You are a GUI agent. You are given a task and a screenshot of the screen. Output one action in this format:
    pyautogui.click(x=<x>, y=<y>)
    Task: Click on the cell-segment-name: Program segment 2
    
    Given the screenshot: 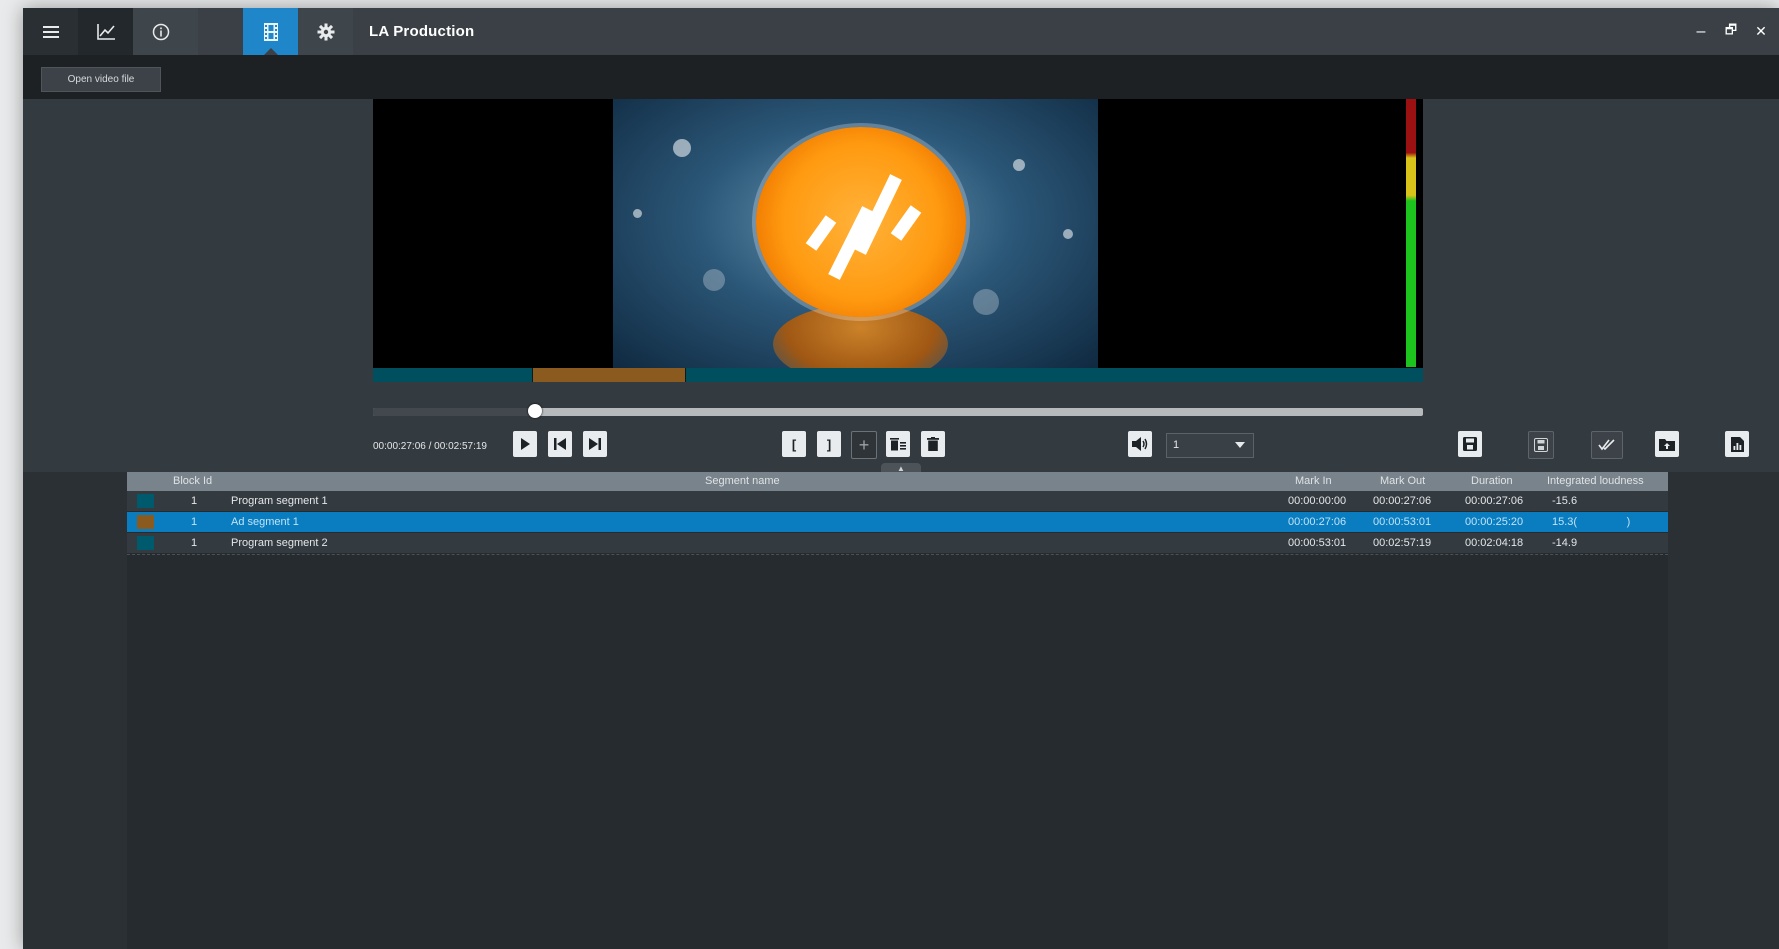 What is the action you would take?
    pyautogui.click(x=279, y=543)
    